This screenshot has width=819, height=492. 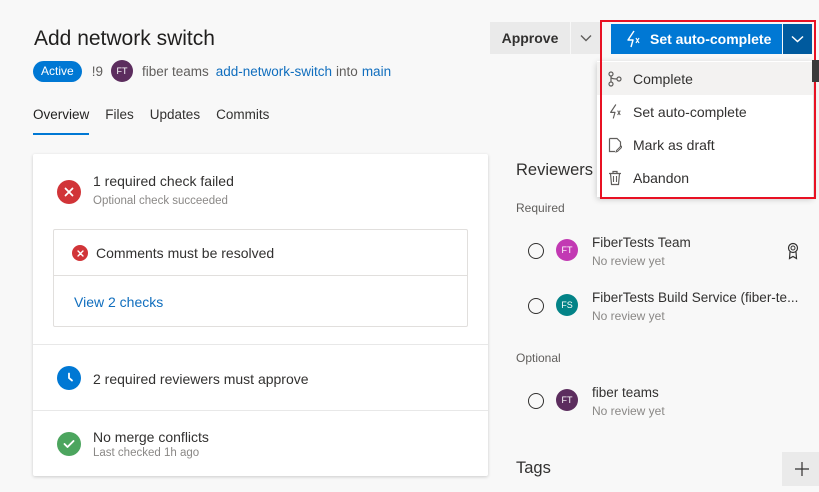 What do you see at coordinates (69, 378) in the screenshot?
I see `clock-icon` at bounding box center [69, 378].